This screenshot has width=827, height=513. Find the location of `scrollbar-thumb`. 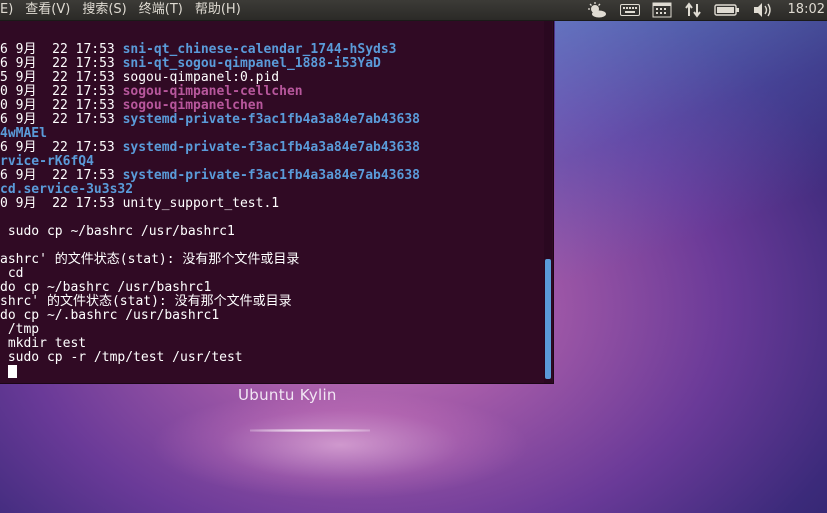

scrollbar-thumb is located at coordinates (548, 319).